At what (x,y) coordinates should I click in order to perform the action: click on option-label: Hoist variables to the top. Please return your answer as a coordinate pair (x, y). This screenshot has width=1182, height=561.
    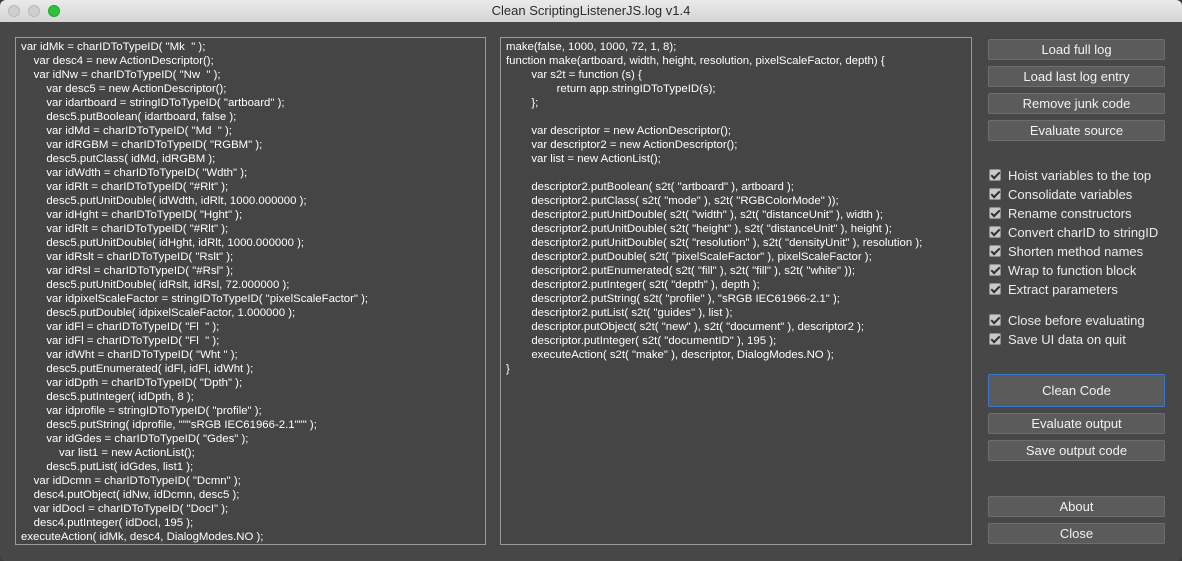
    Looking at the image, I should click on (1080, 175).